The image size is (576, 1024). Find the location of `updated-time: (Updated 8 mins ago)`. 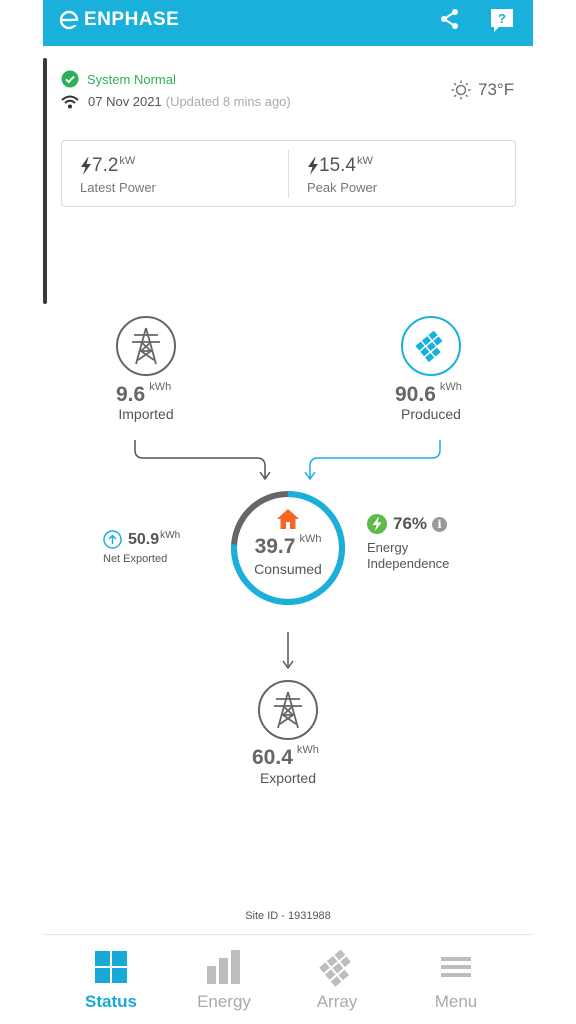

updated-time: (Updated 8 mins ago) is located at coordinates (228, 101).